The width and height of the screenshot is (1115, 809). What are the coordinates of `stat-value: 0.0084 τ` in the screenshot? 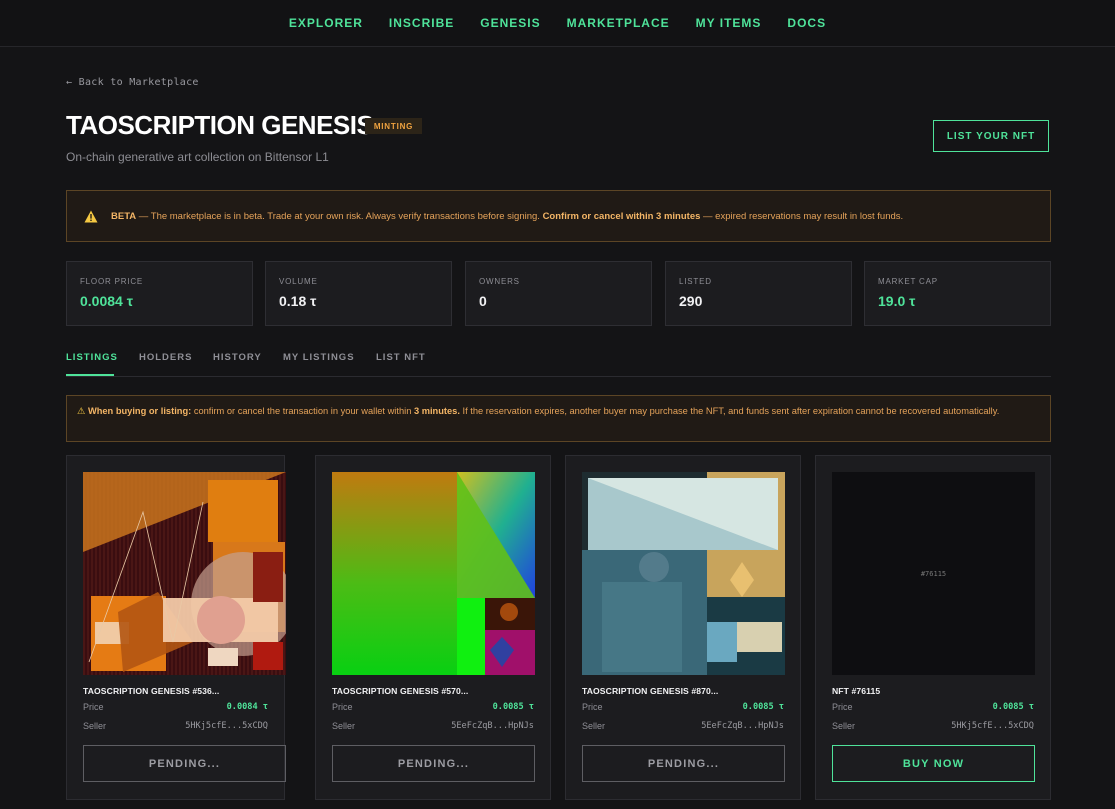 It's located at (106, 301).